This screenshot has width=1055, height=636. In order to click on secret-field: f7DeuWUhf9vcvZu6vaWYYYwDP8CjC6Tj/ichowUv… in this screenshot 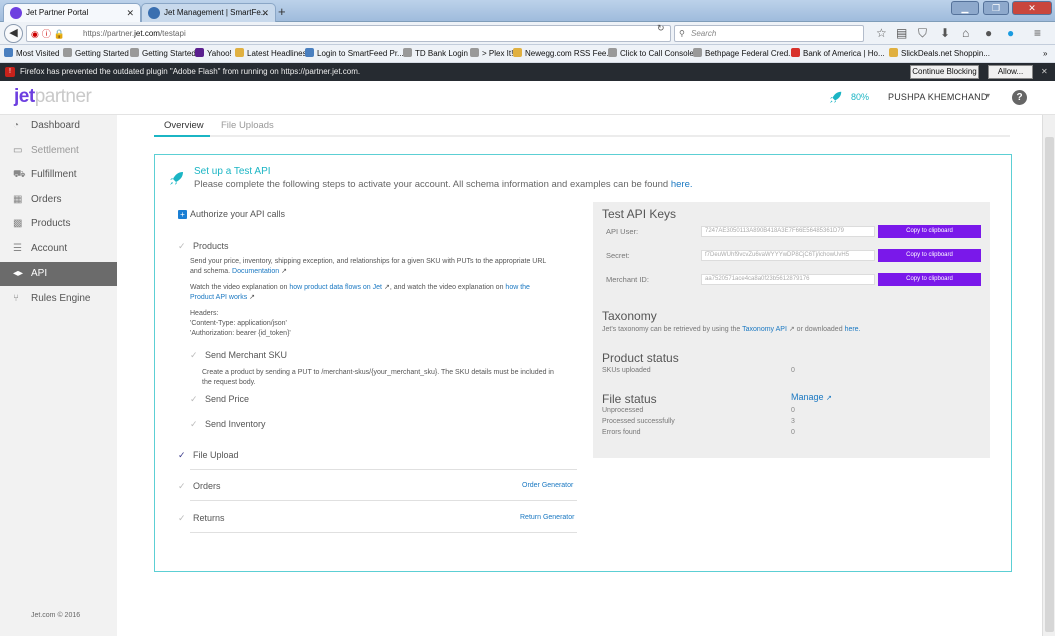, I will do `click(788, 255)`.